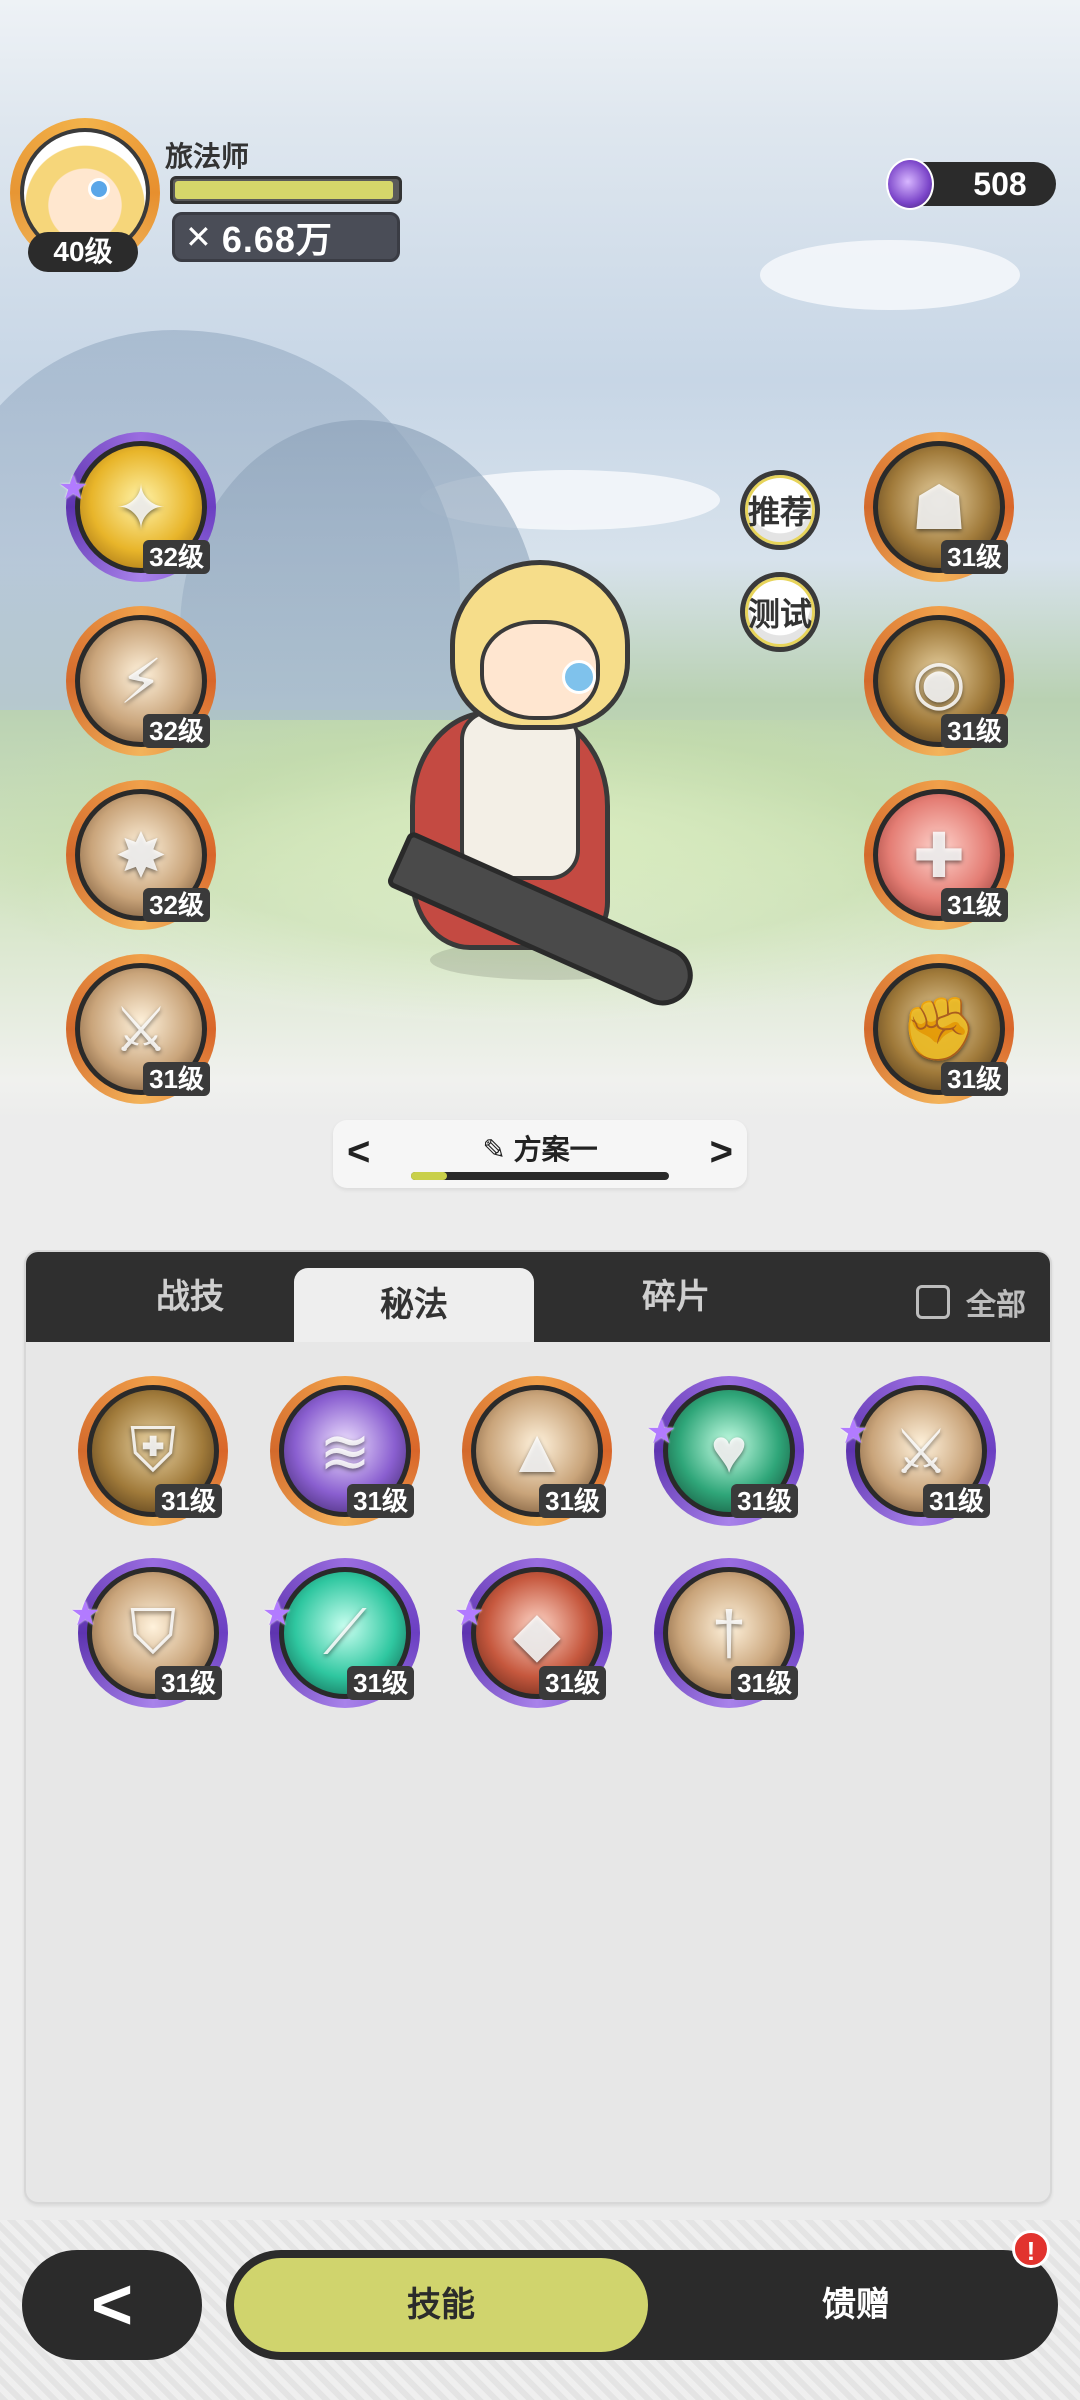 The image size is (1080, 2400). What do you see at coordinates (153, 1451) in the screenshot?
I see `skill-slot: ⛨ 31级` at bounding box center [153, 1451].